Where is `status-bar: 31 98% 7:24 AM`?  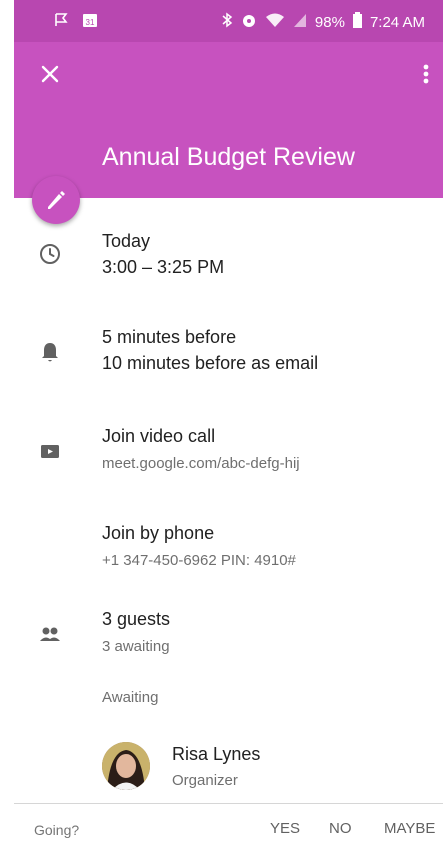
status-bar: 31 98% 7:24 AM is located at coordinates (228, 21).